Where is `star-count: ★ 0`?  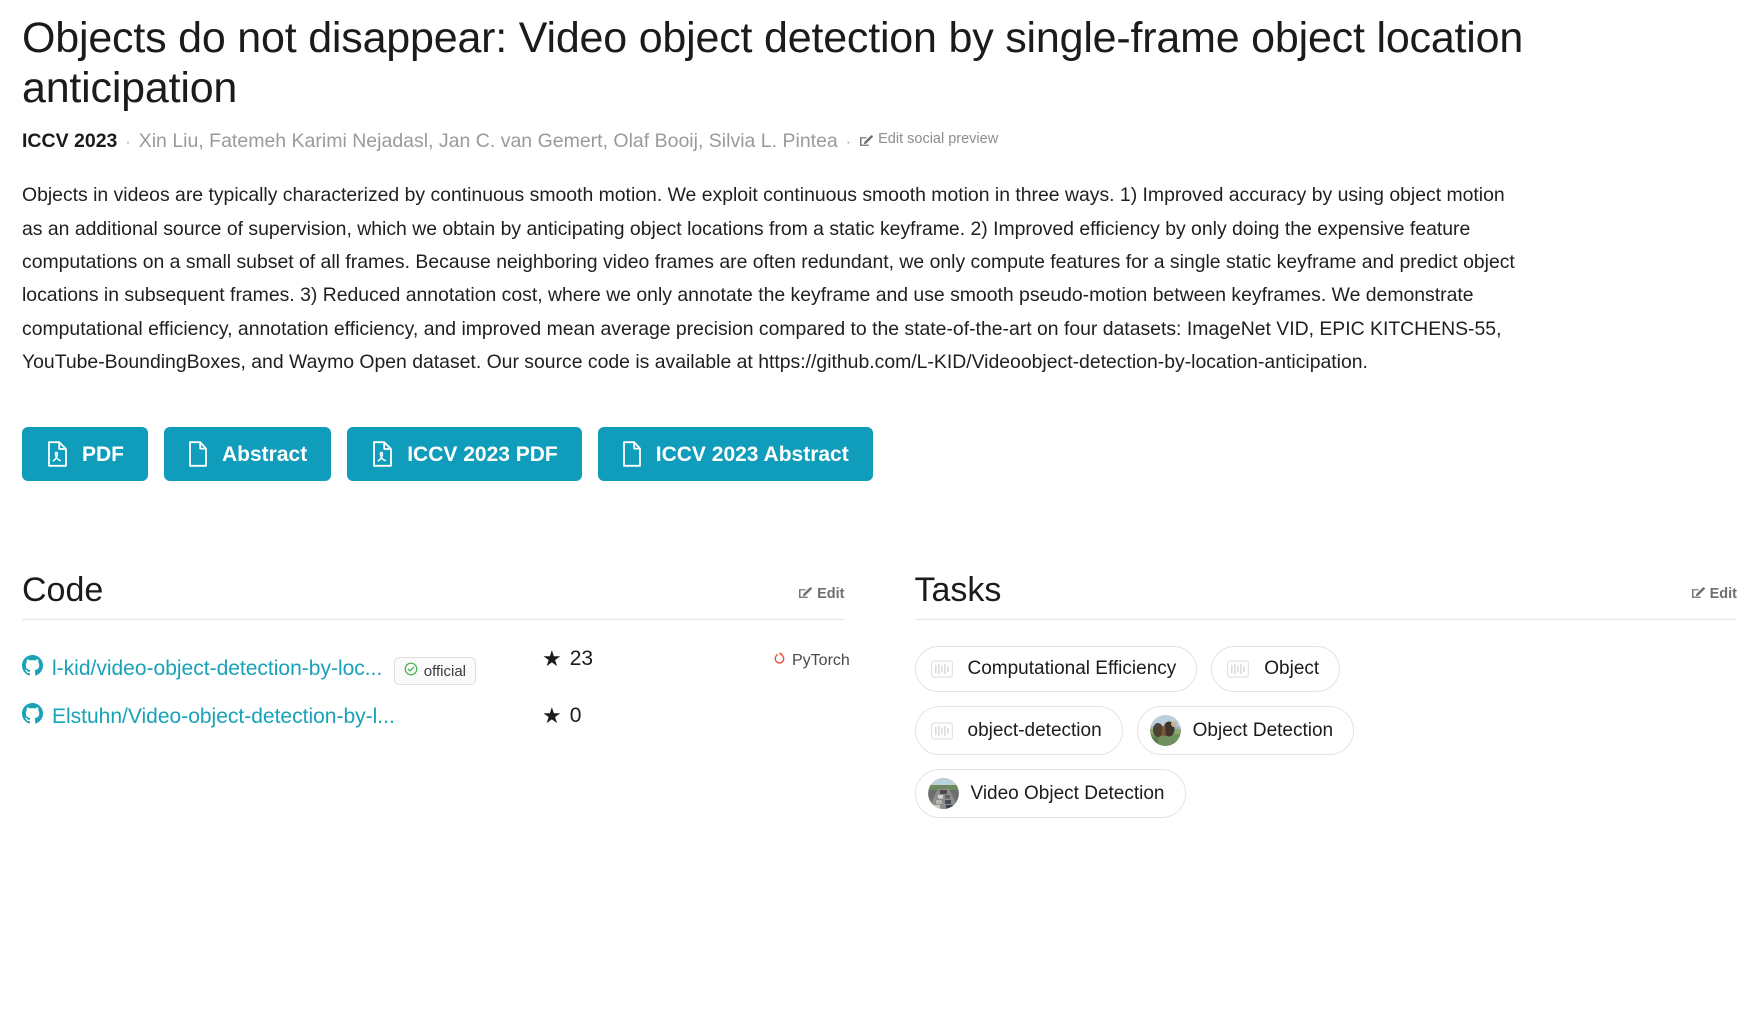
star-count: ★ 0 is located at coordinates (657, 715).